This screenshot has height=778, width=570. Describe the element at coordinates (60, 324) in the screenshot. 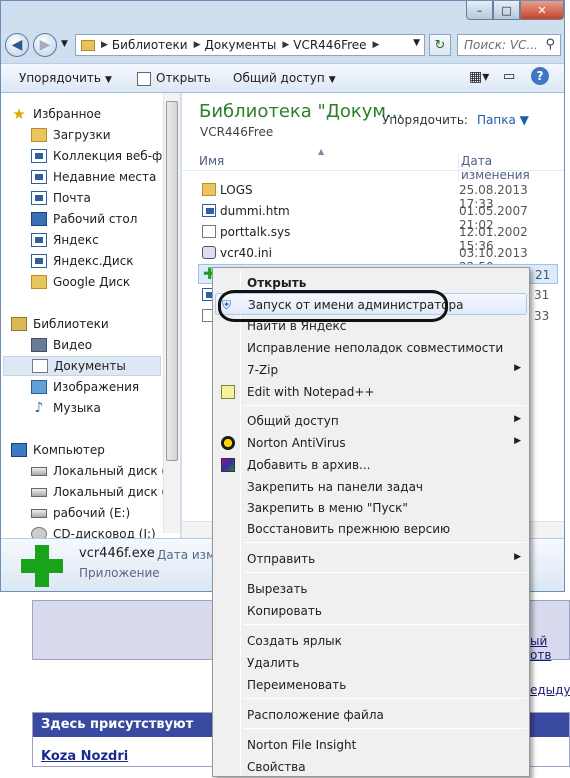

I see `libraries-header: Библиотеки` at that location.